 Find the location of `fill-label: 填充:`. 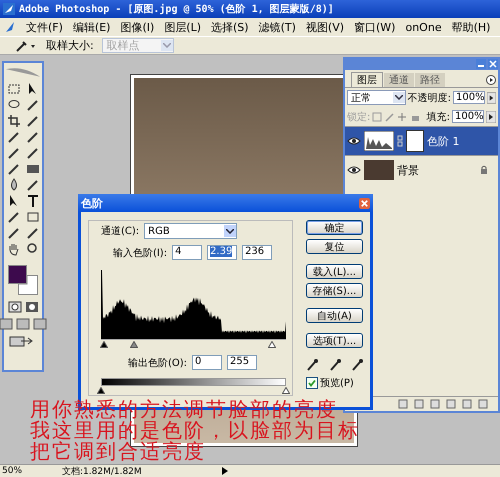

fill-label: 填充: is located at coordinates (438, 117).